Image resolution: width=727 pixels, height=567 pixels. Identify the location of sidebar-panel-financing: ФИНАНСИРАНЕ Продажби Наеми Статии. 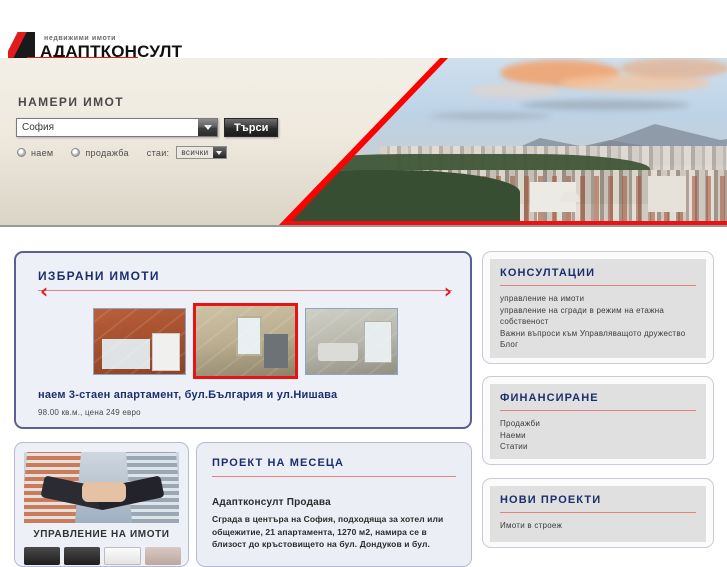
(598, 420).